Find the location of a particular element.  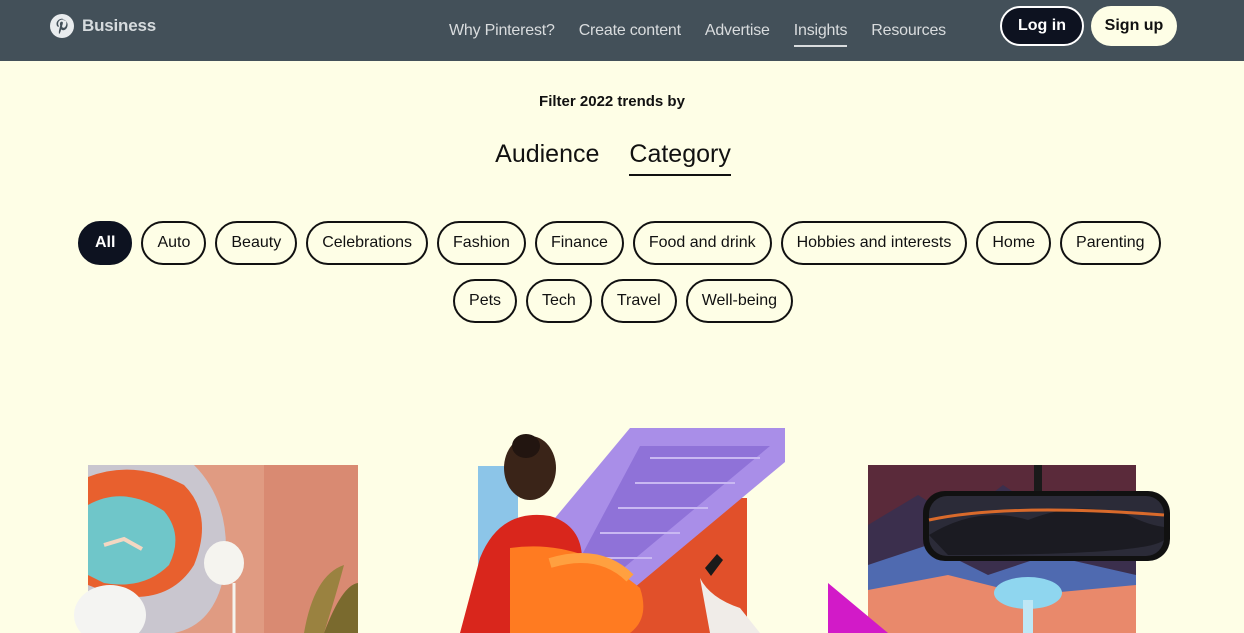

nav-why-pinterest: Why Pinterest? is located at coordinates (502, 31).